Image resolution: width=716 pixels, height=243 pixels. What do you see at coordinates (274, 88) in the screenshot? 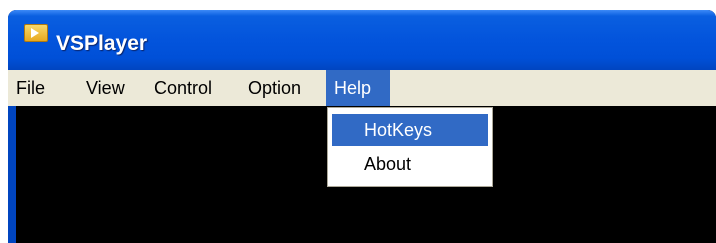
I see `menu-option: Option` at bounding box center [274, 88].